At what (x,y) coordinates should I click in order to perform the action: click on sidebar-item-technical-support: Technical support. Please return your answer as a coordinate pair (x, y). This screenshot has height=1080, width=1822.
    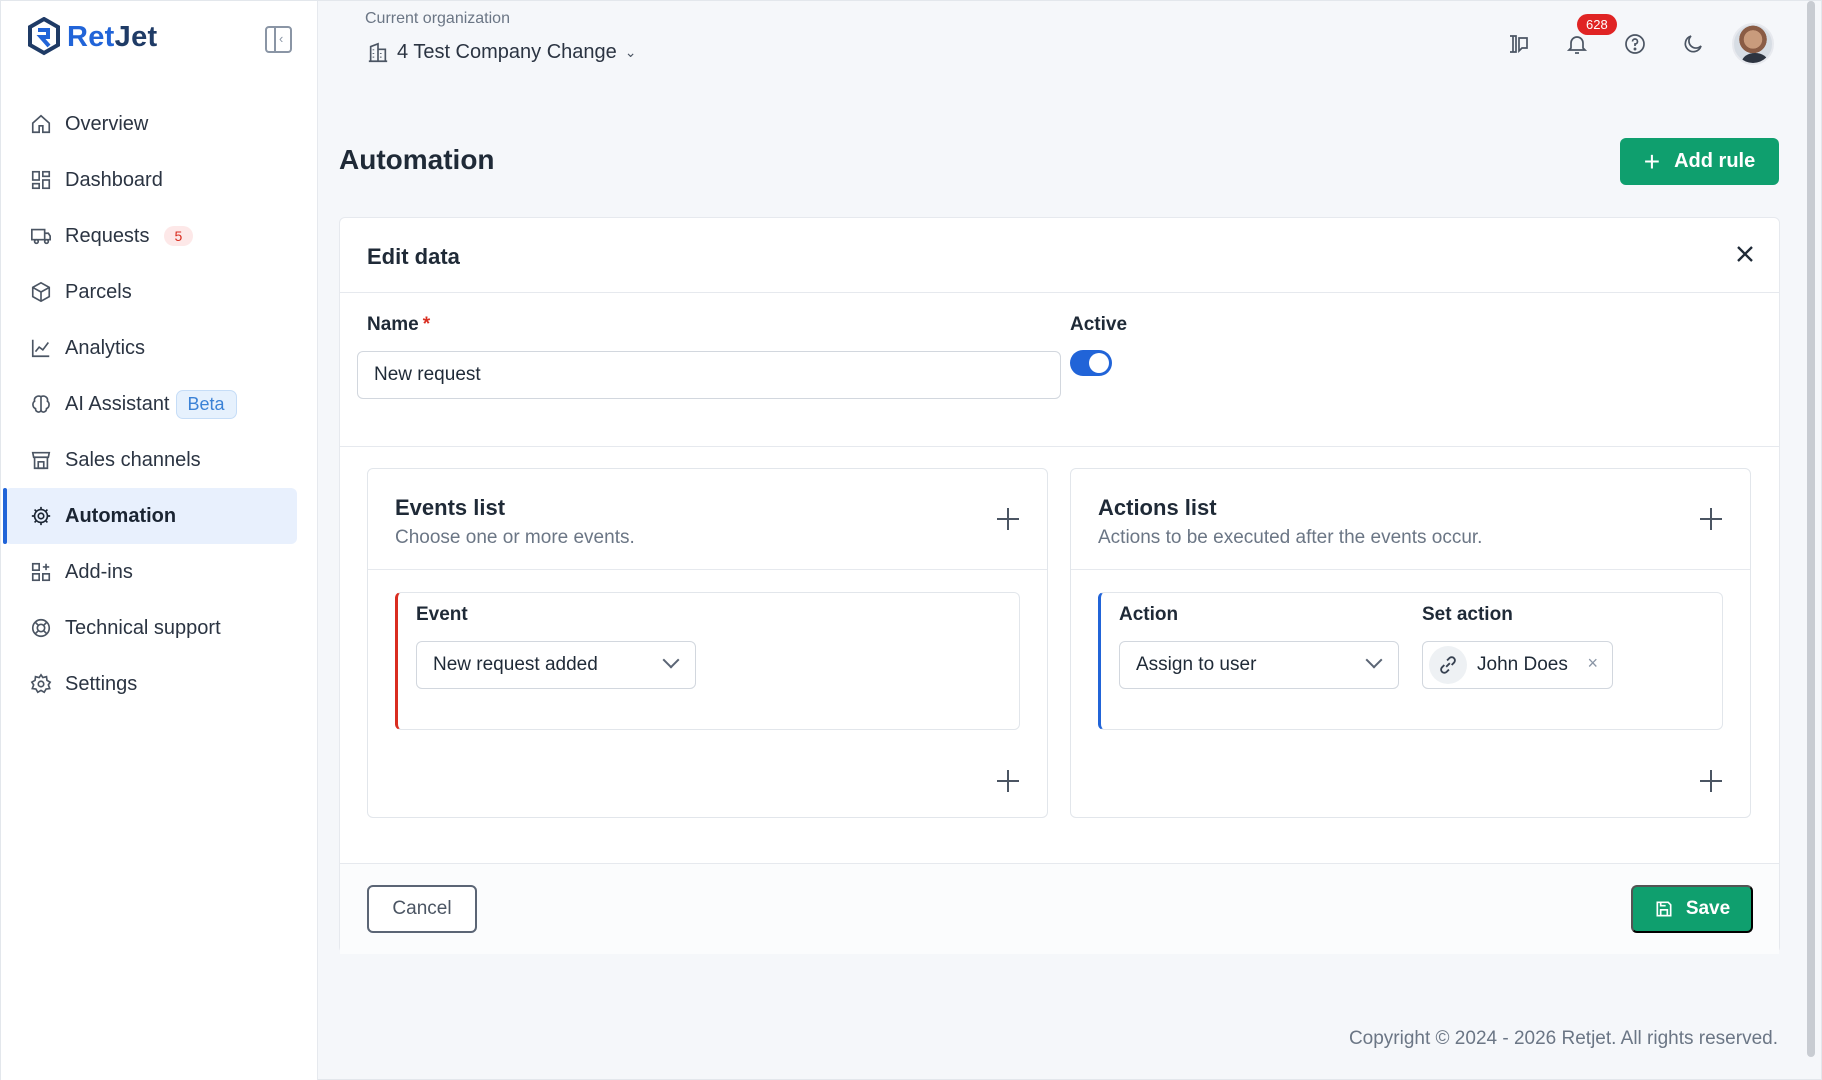
    Looking at the image, I should click on (151, 628).